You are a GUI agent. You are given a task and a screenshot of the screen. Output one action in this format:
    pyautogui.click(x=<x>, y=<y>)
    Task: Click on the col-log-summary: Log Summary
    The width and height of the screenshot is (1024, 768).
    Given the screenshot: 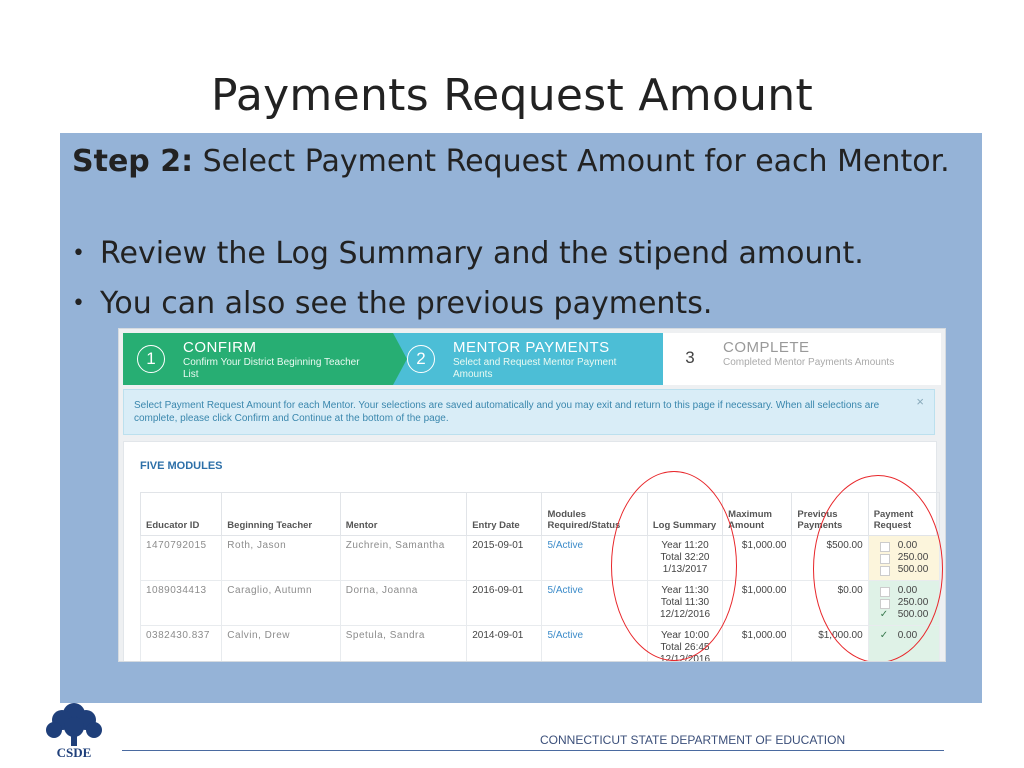 What is the action you would take?
    pyautogui.click(x=685, y=514)
    